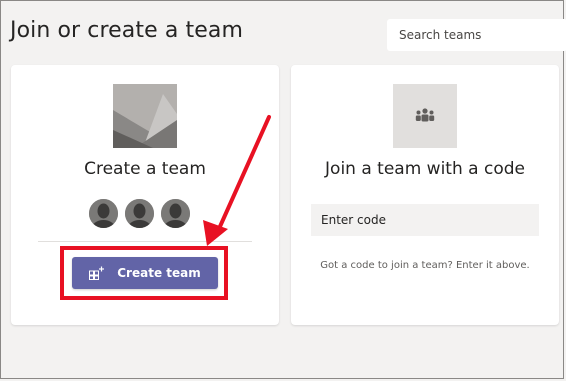 Image resolution: width=566 pixels, height=381 pixels. What do you see at coordinates (425, 169) in the screenshot?
I see `join-team-title: Join a team with a code` at bounding box center [425, 169].